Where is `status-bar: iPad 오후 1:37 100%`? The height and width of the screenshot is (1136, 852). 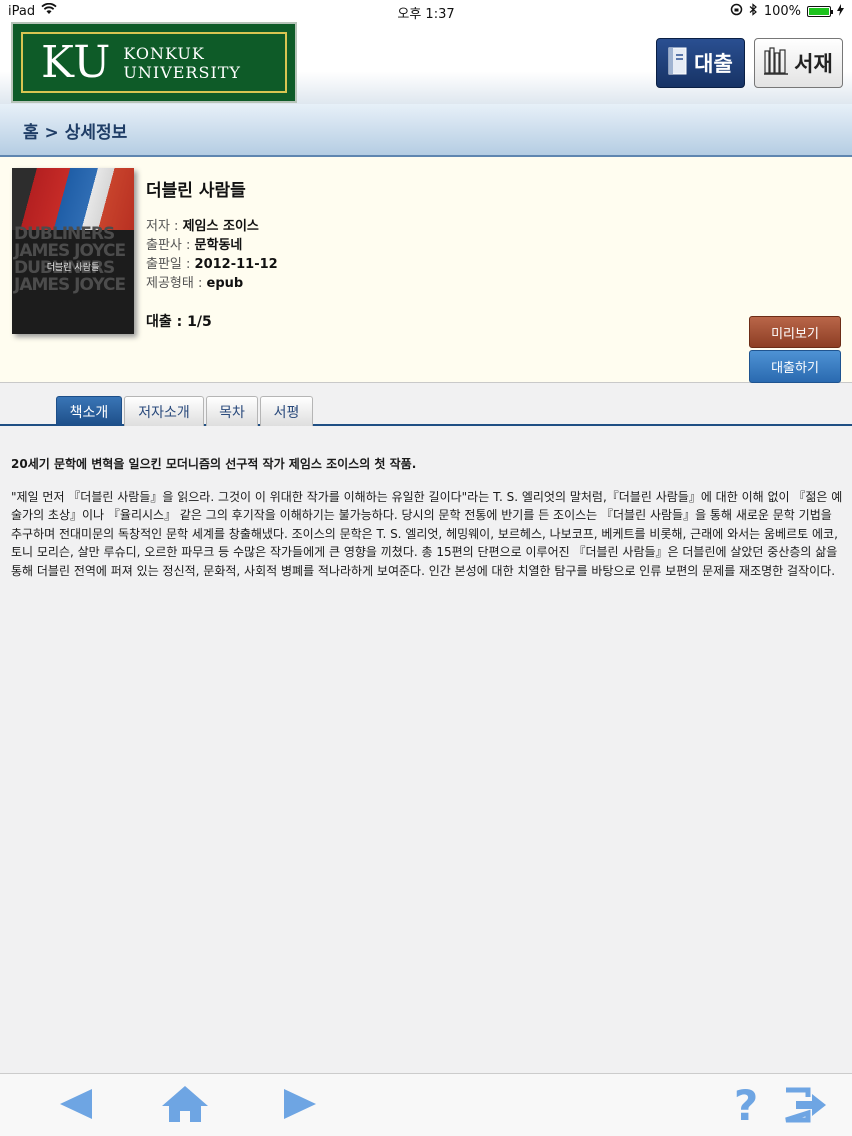
status-bar: iPad 오후 1:37 100% is located at coordinates (426, 11).